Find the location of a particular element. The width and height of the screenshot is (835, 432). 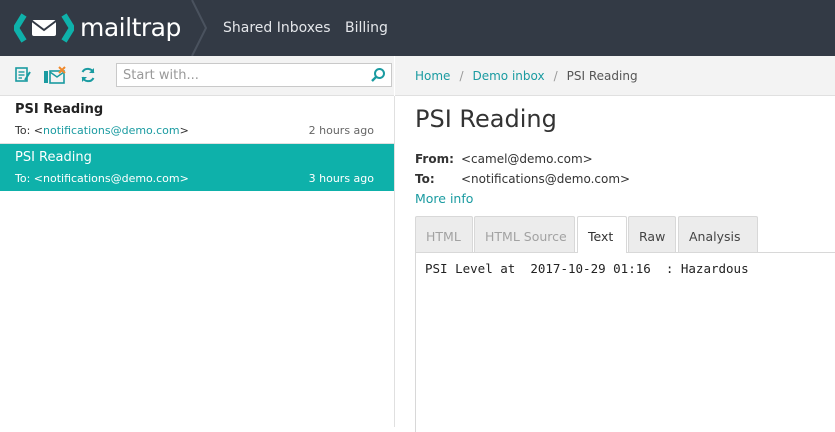

mailtrap-logo: mailtrap is located at coordinates (97, 28).